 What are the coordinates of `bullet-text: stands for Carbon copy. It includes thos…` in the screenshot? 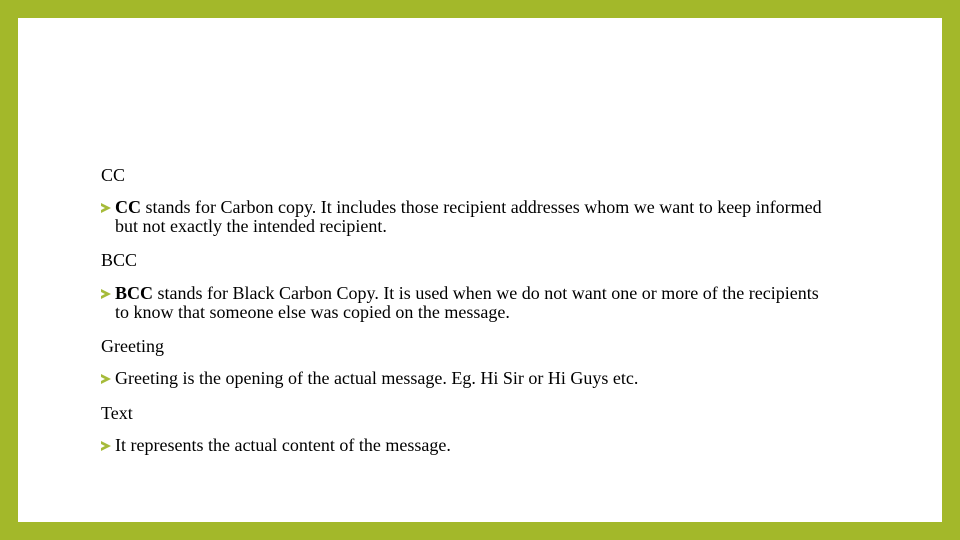 It's located at (468, 216).